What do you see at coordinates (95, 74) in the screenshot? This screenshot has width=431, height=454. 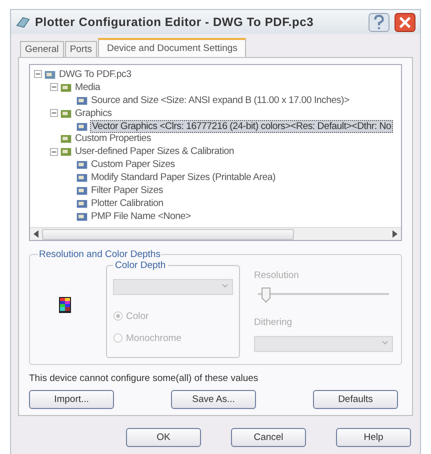 I see `tree-item: DWG To PDF.pc3` at bounding box center [95, 74].